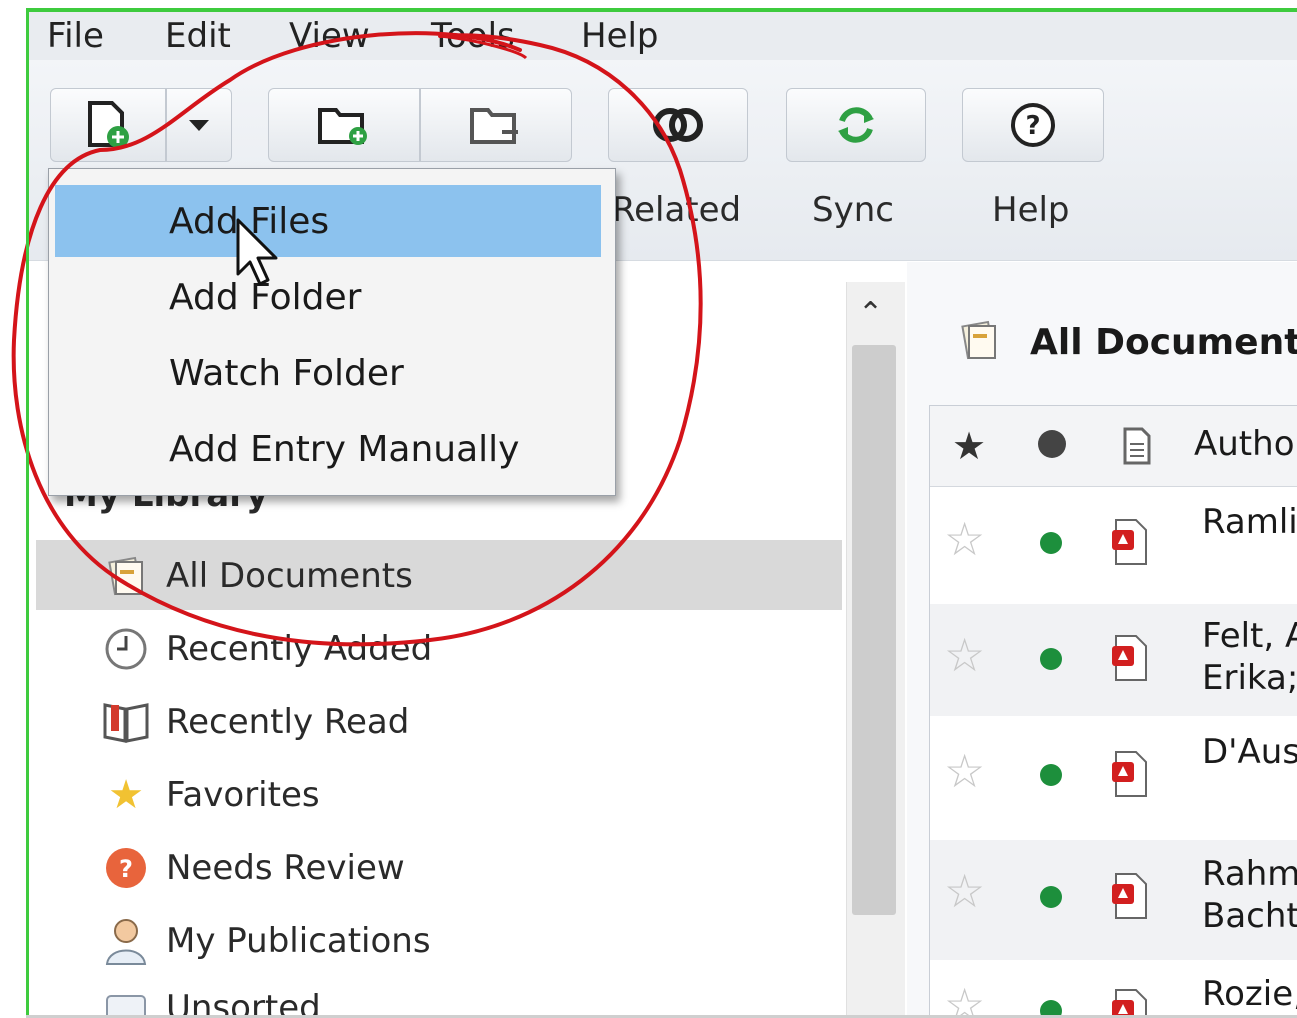  I want to click on table-row: ☆ Rahm Bacht, so click(1113, 900).